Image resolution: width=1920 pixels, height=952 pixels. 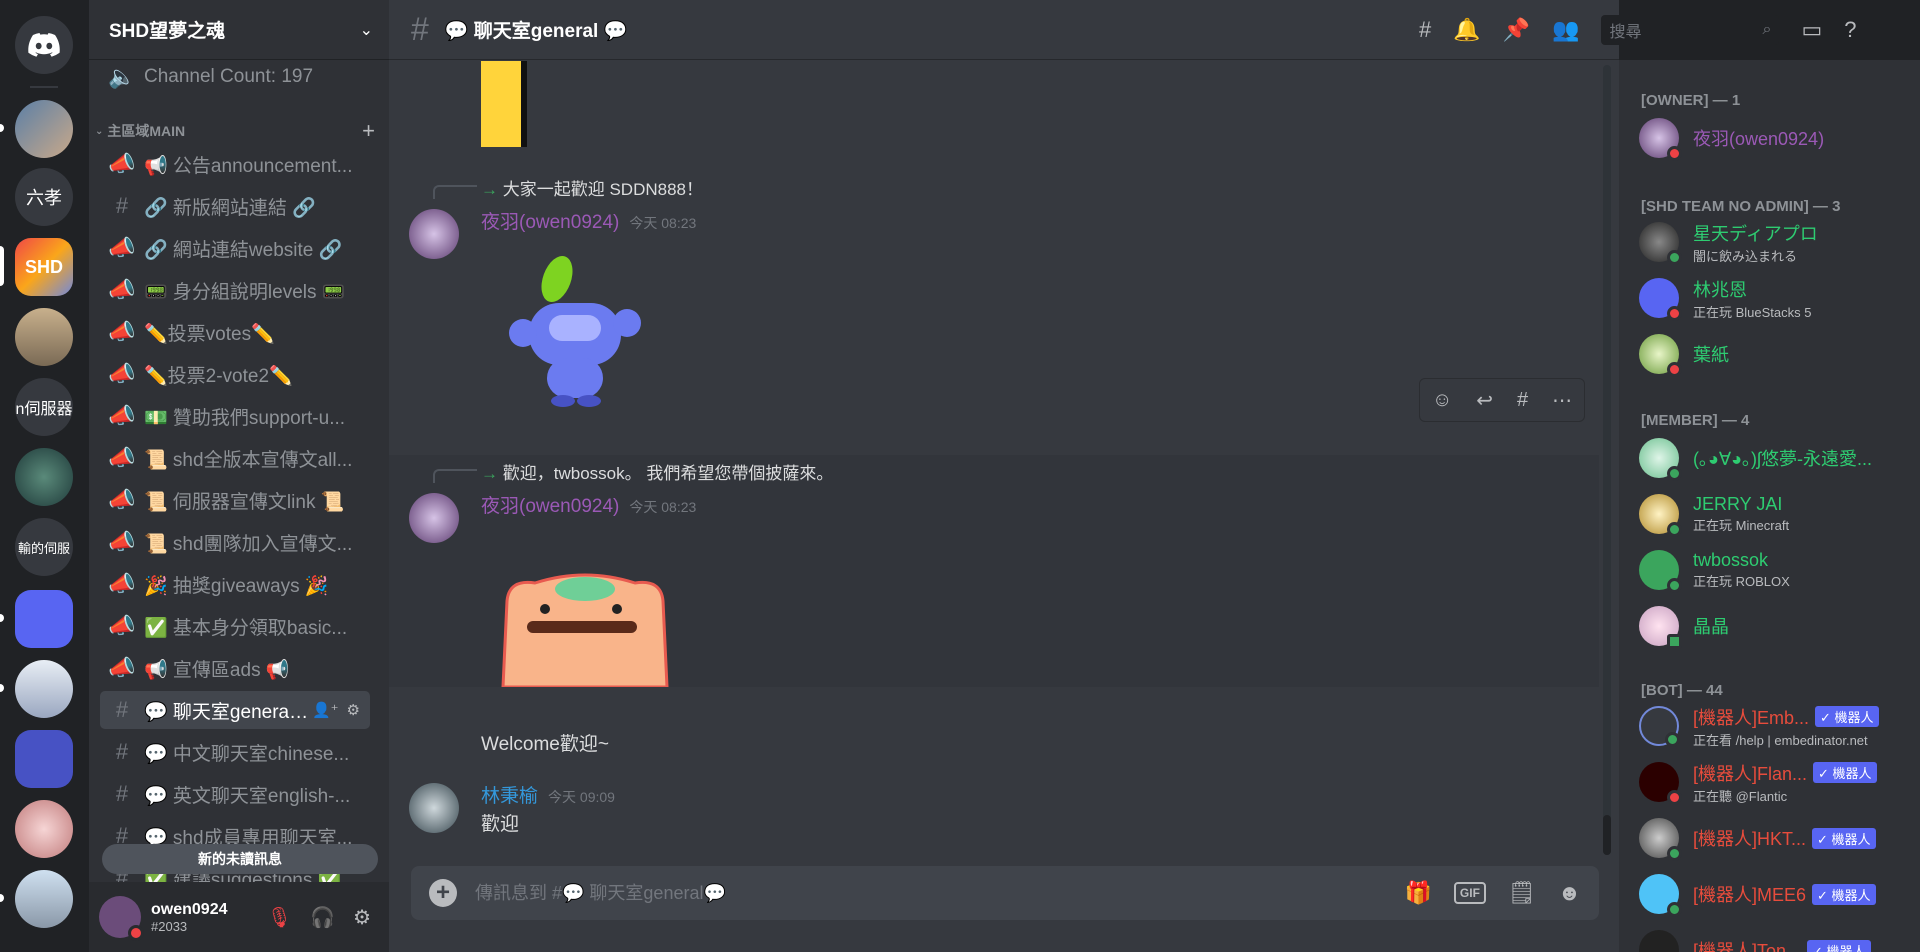 I want to click on channel-item-selected: # 💬 聊天室general 💬 👤⁺ ⚙, so click(x=235, y=710).